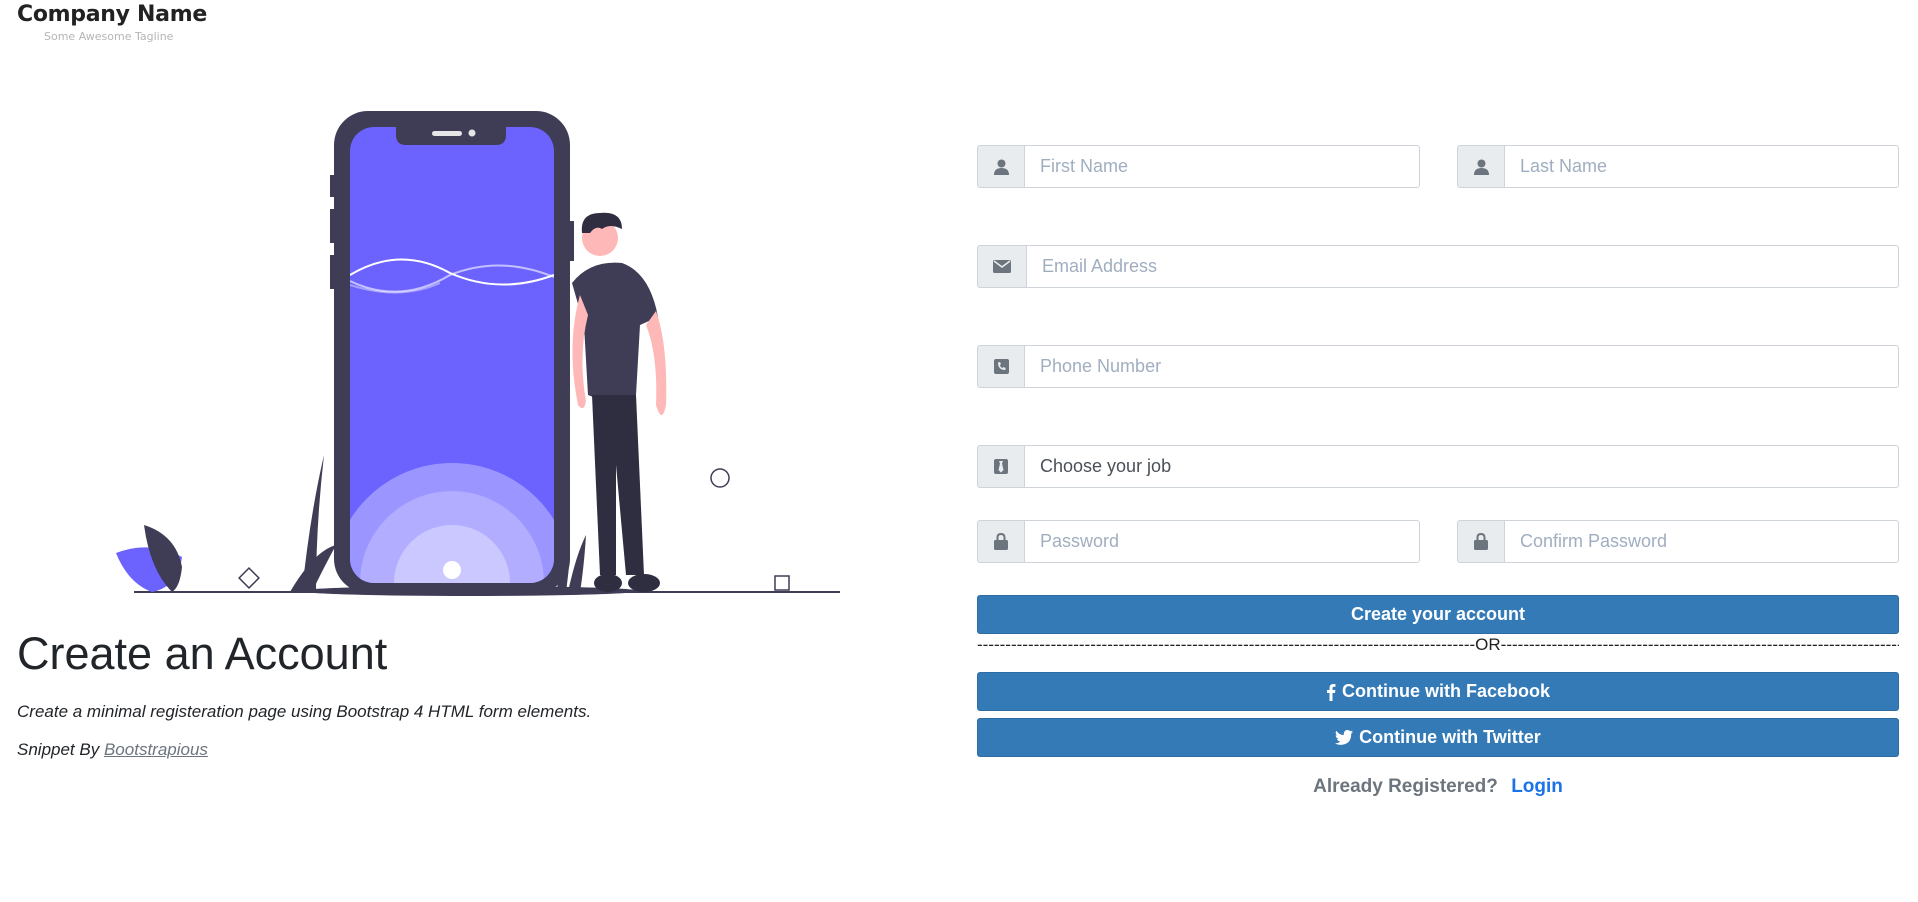 This screenshot has width=1918, height=902. Describe the element at coordinates (112, 14) in the screenshot. I see `company-name: Company Name` at that location.